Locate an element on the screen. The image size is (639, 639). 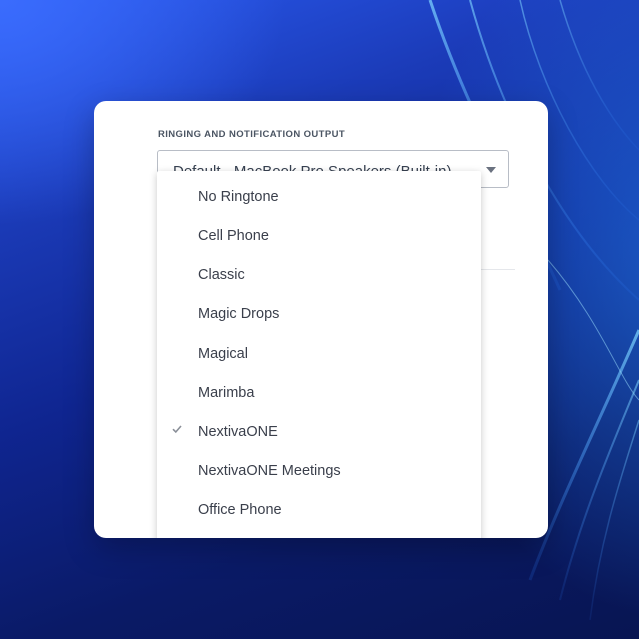
checkmark-icon is located at coordinates (177, 429).